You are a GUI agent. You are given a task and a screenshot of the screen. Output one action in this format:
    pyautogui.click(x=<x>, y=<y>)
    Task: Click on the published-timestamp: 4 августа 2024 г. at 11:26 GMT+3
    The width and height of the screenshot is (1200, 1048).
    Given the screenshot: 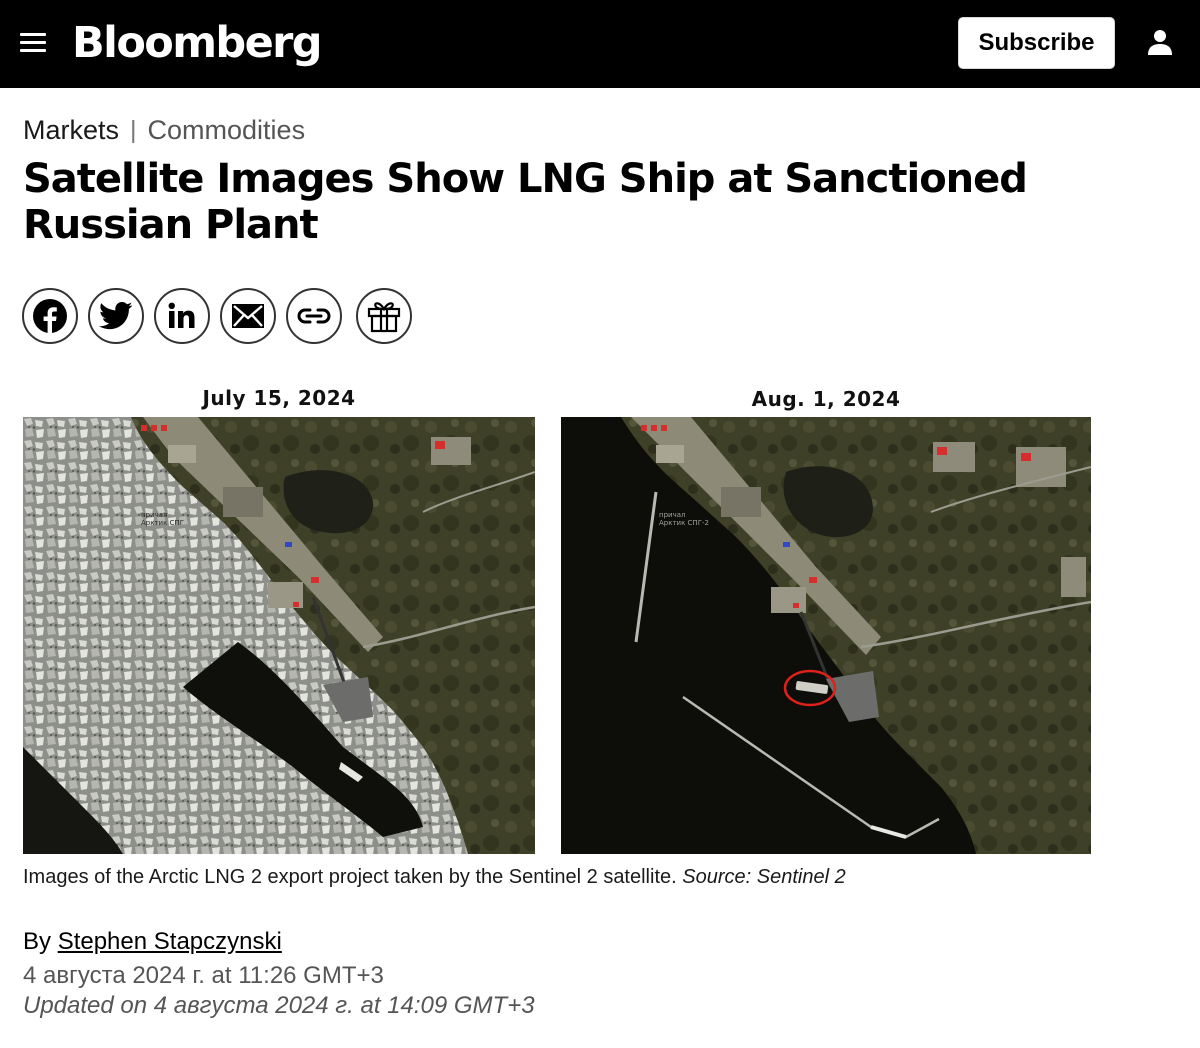 What is the action you would take?
    pyautogui.click(x=203, y=975)
    